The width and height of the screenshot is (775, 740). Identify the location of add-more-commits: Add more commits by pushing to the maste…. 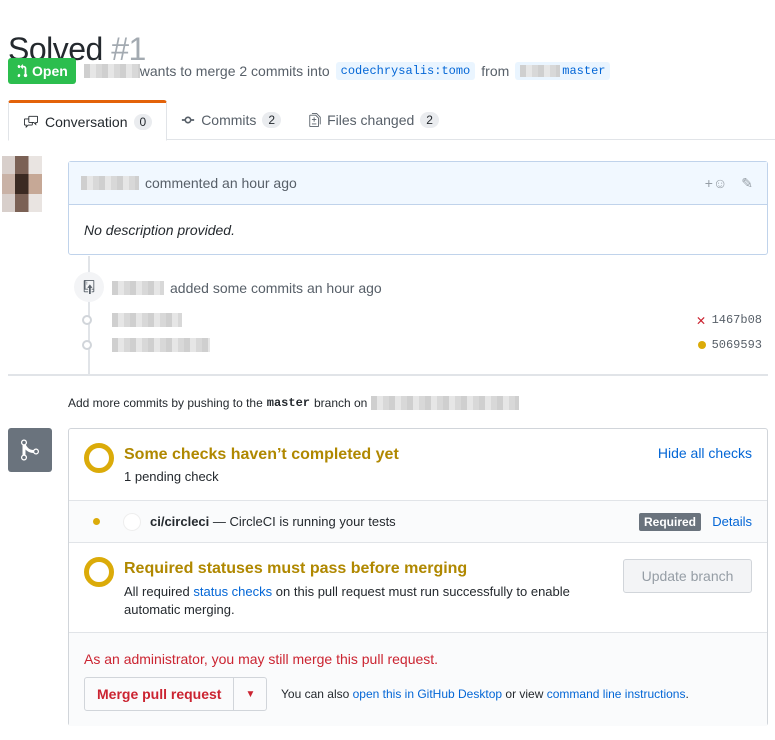
(294, 403).